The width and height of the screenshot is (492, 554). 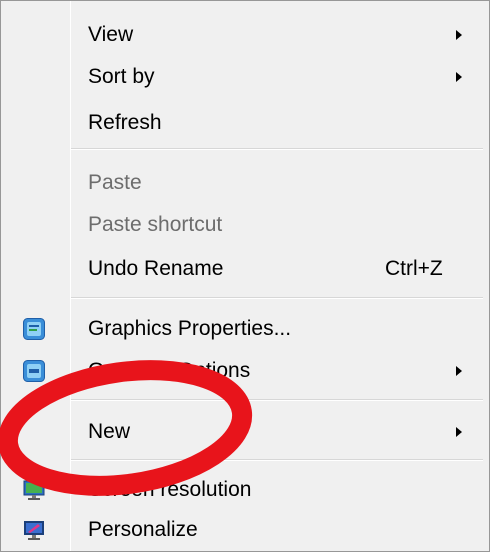 What do you see at coordinates (414, 268) in the screenshot?
I see `shortcut-text: Ctrl+Z` at bounding box center [414, 268].